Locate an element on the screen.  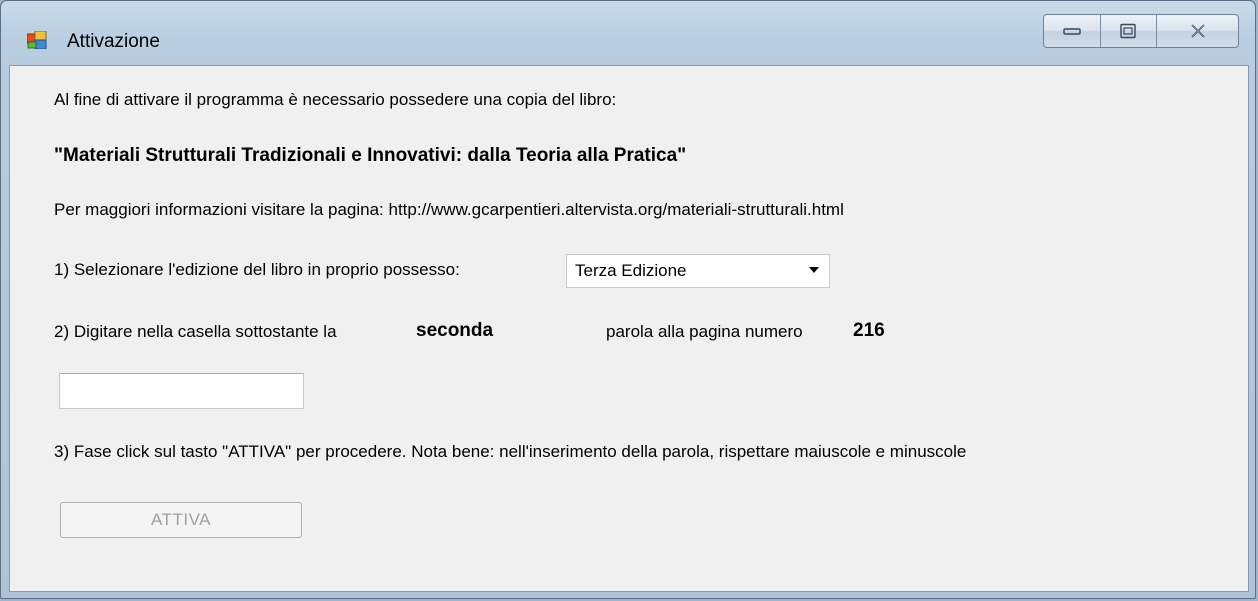
edition-select-value: Terza Edizione is located at coordinates (631, 270).